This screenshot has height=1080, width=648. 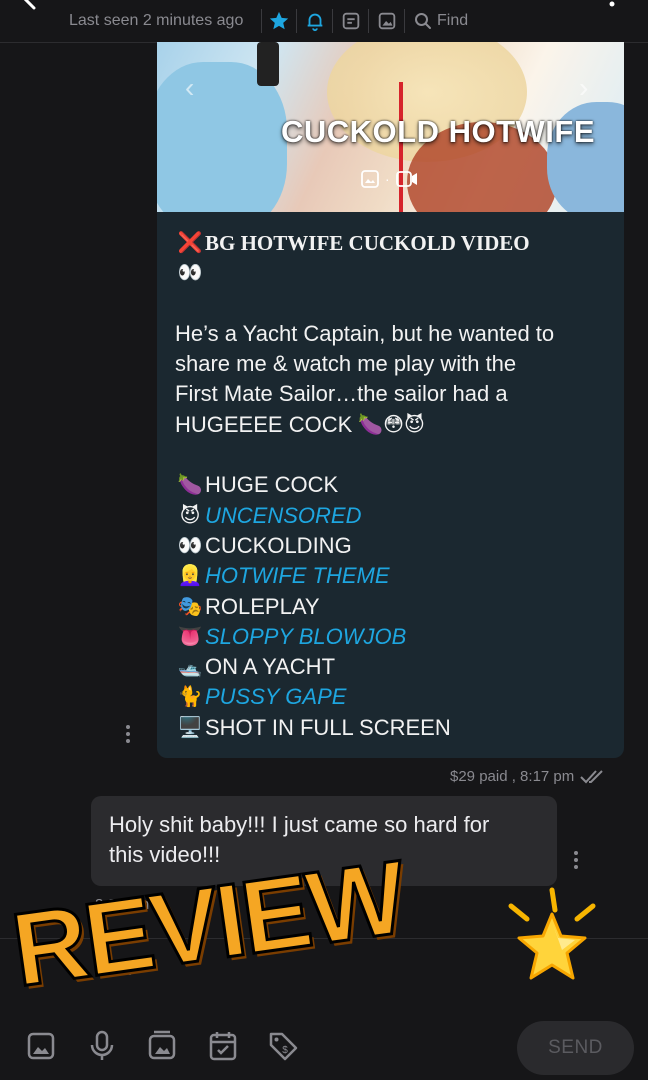 I want to click on price-tag-icon: $, so click(x=283, y=1046).